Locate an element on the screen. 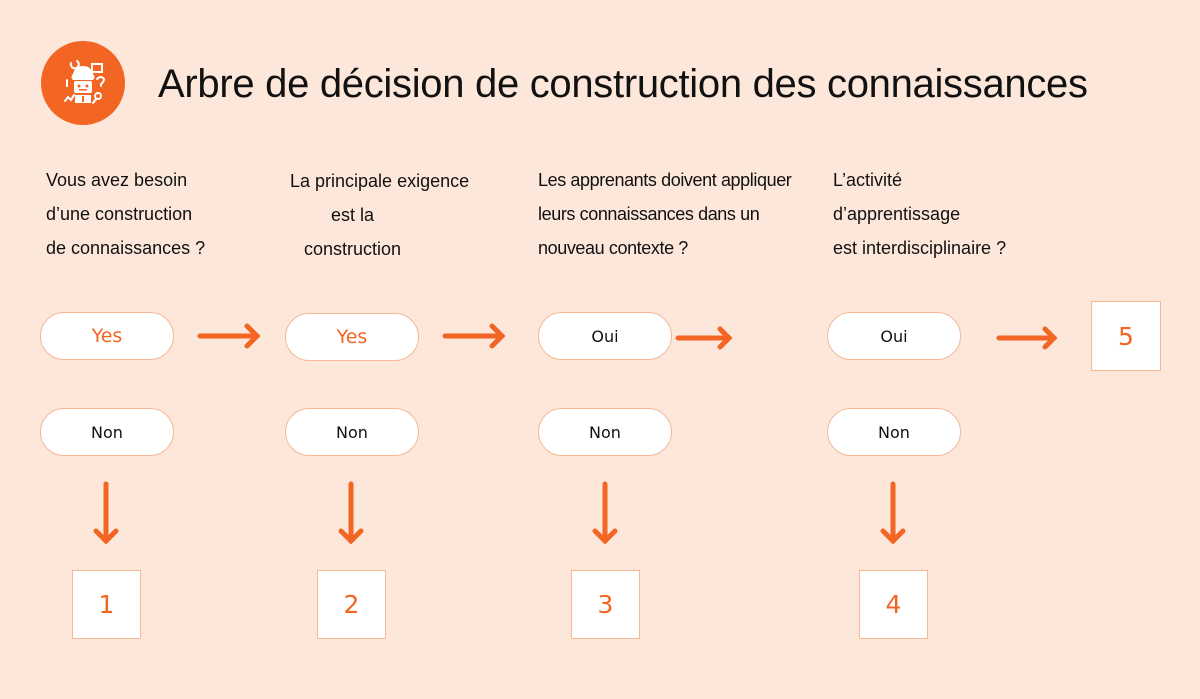 This screenshot has height=699, width=1200. yes-button-3: Oui is located at coordinates (605, 336).